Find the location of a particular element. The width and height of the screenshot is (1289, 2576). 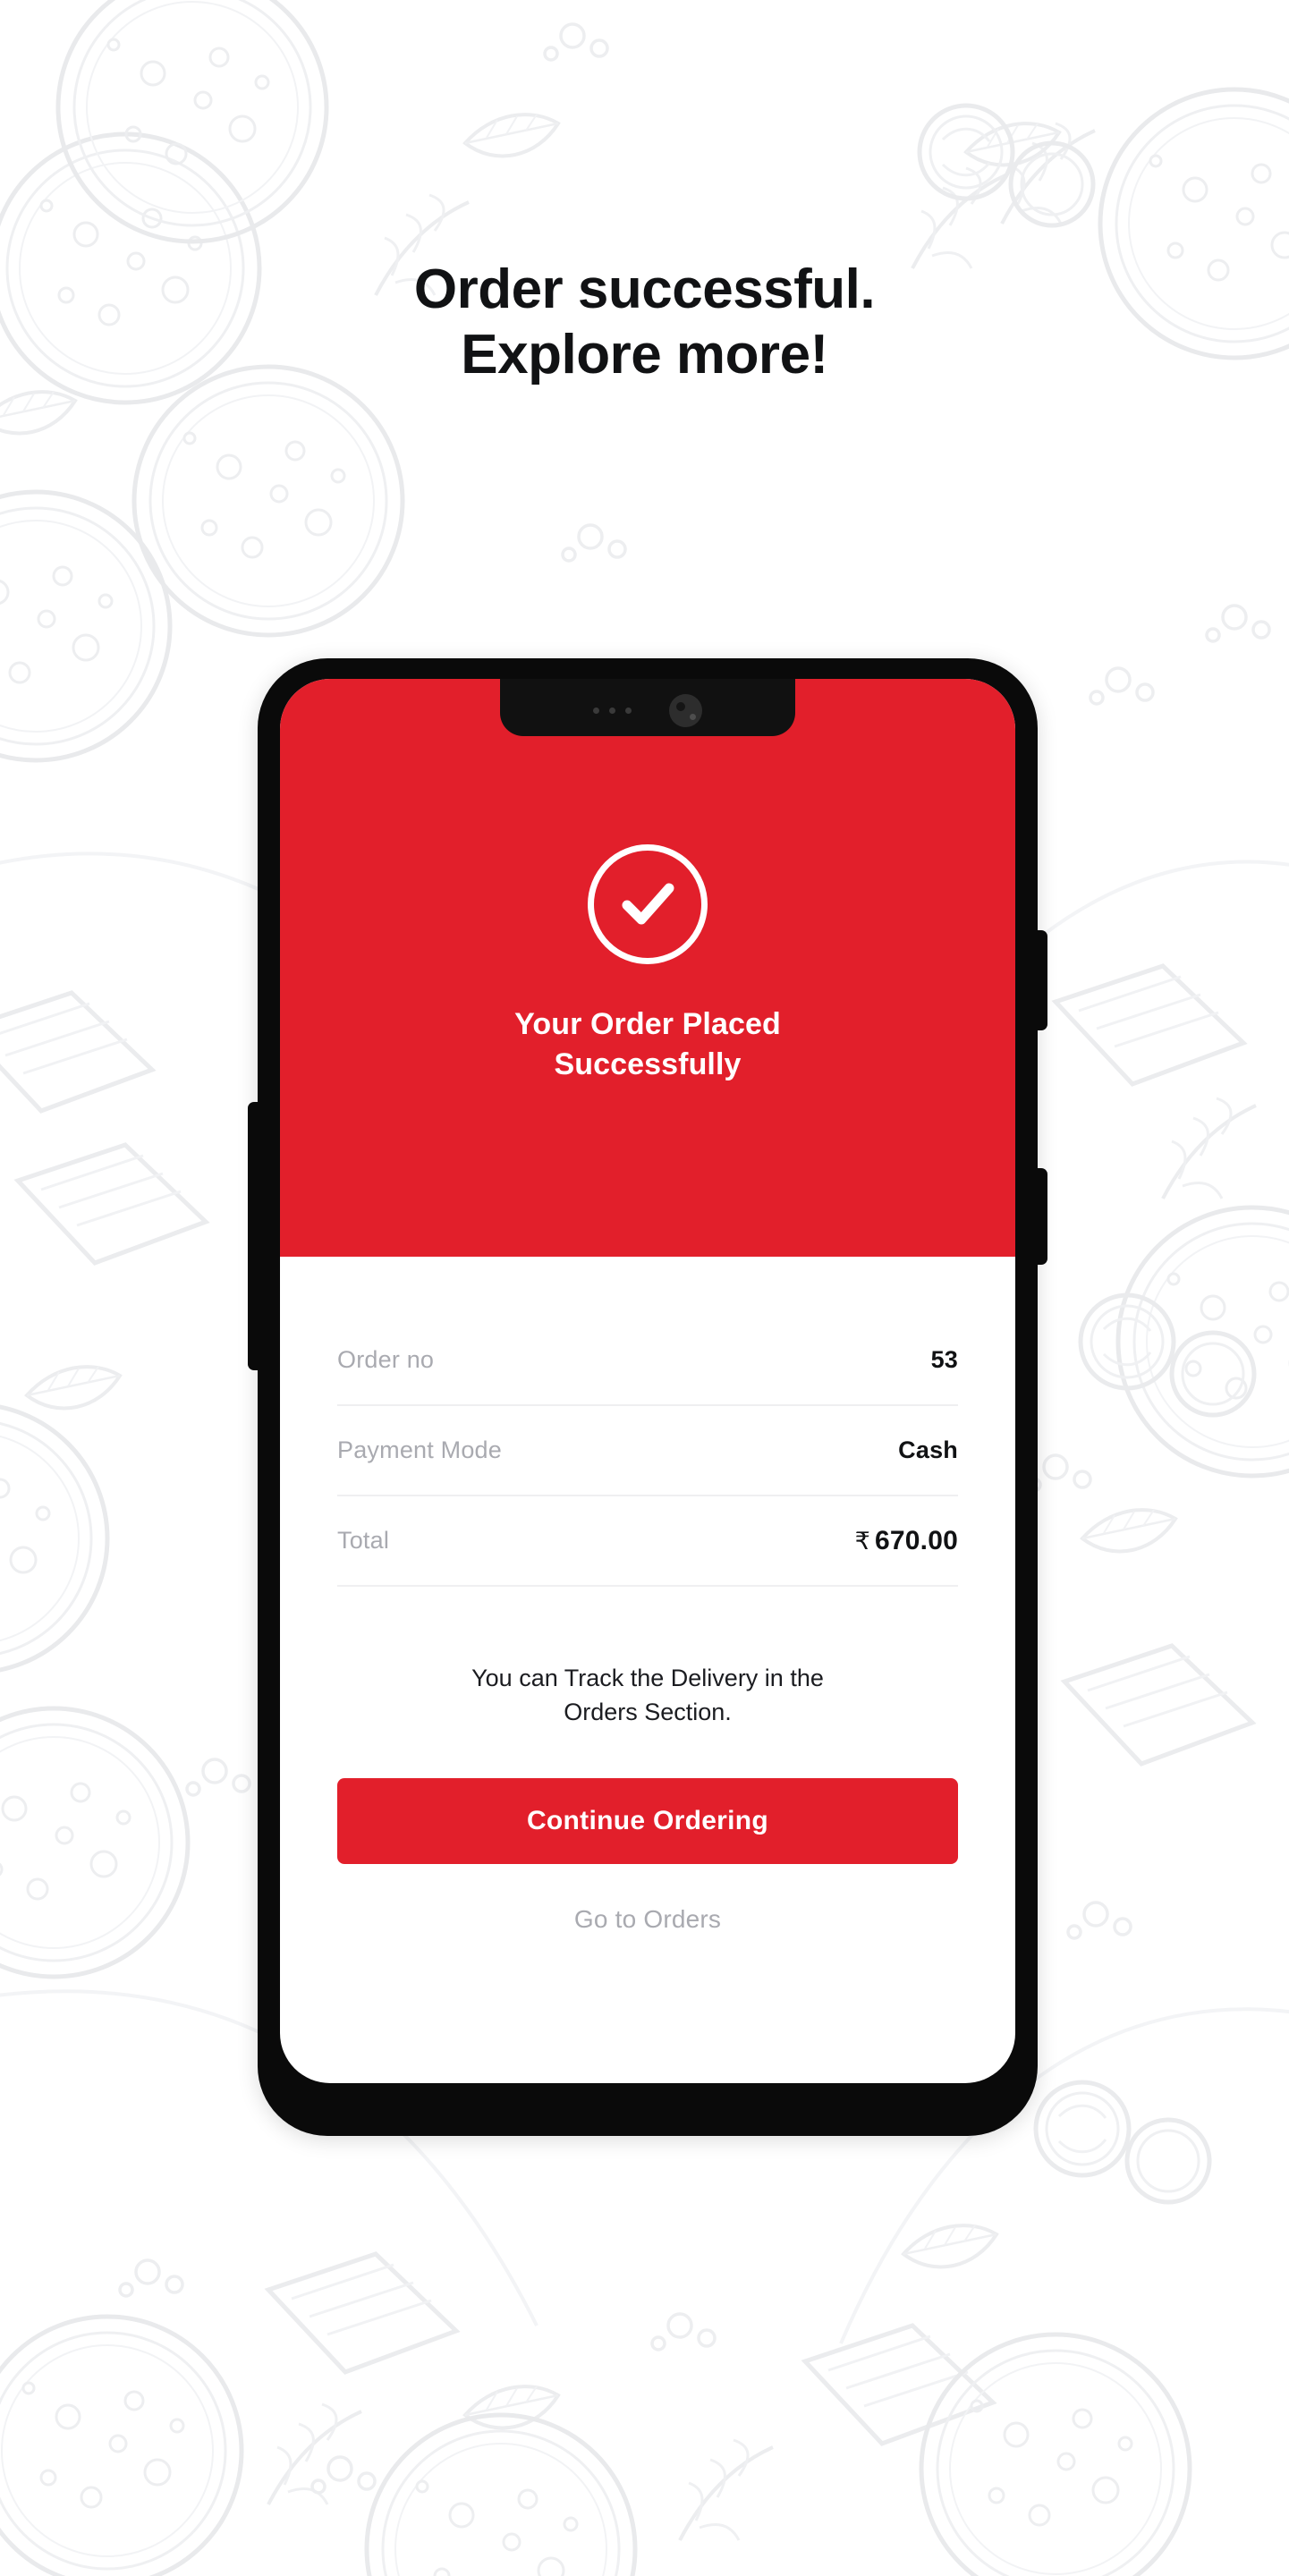

rupee-symbol-icon: ₹ is located at coordinates (862, 1541).